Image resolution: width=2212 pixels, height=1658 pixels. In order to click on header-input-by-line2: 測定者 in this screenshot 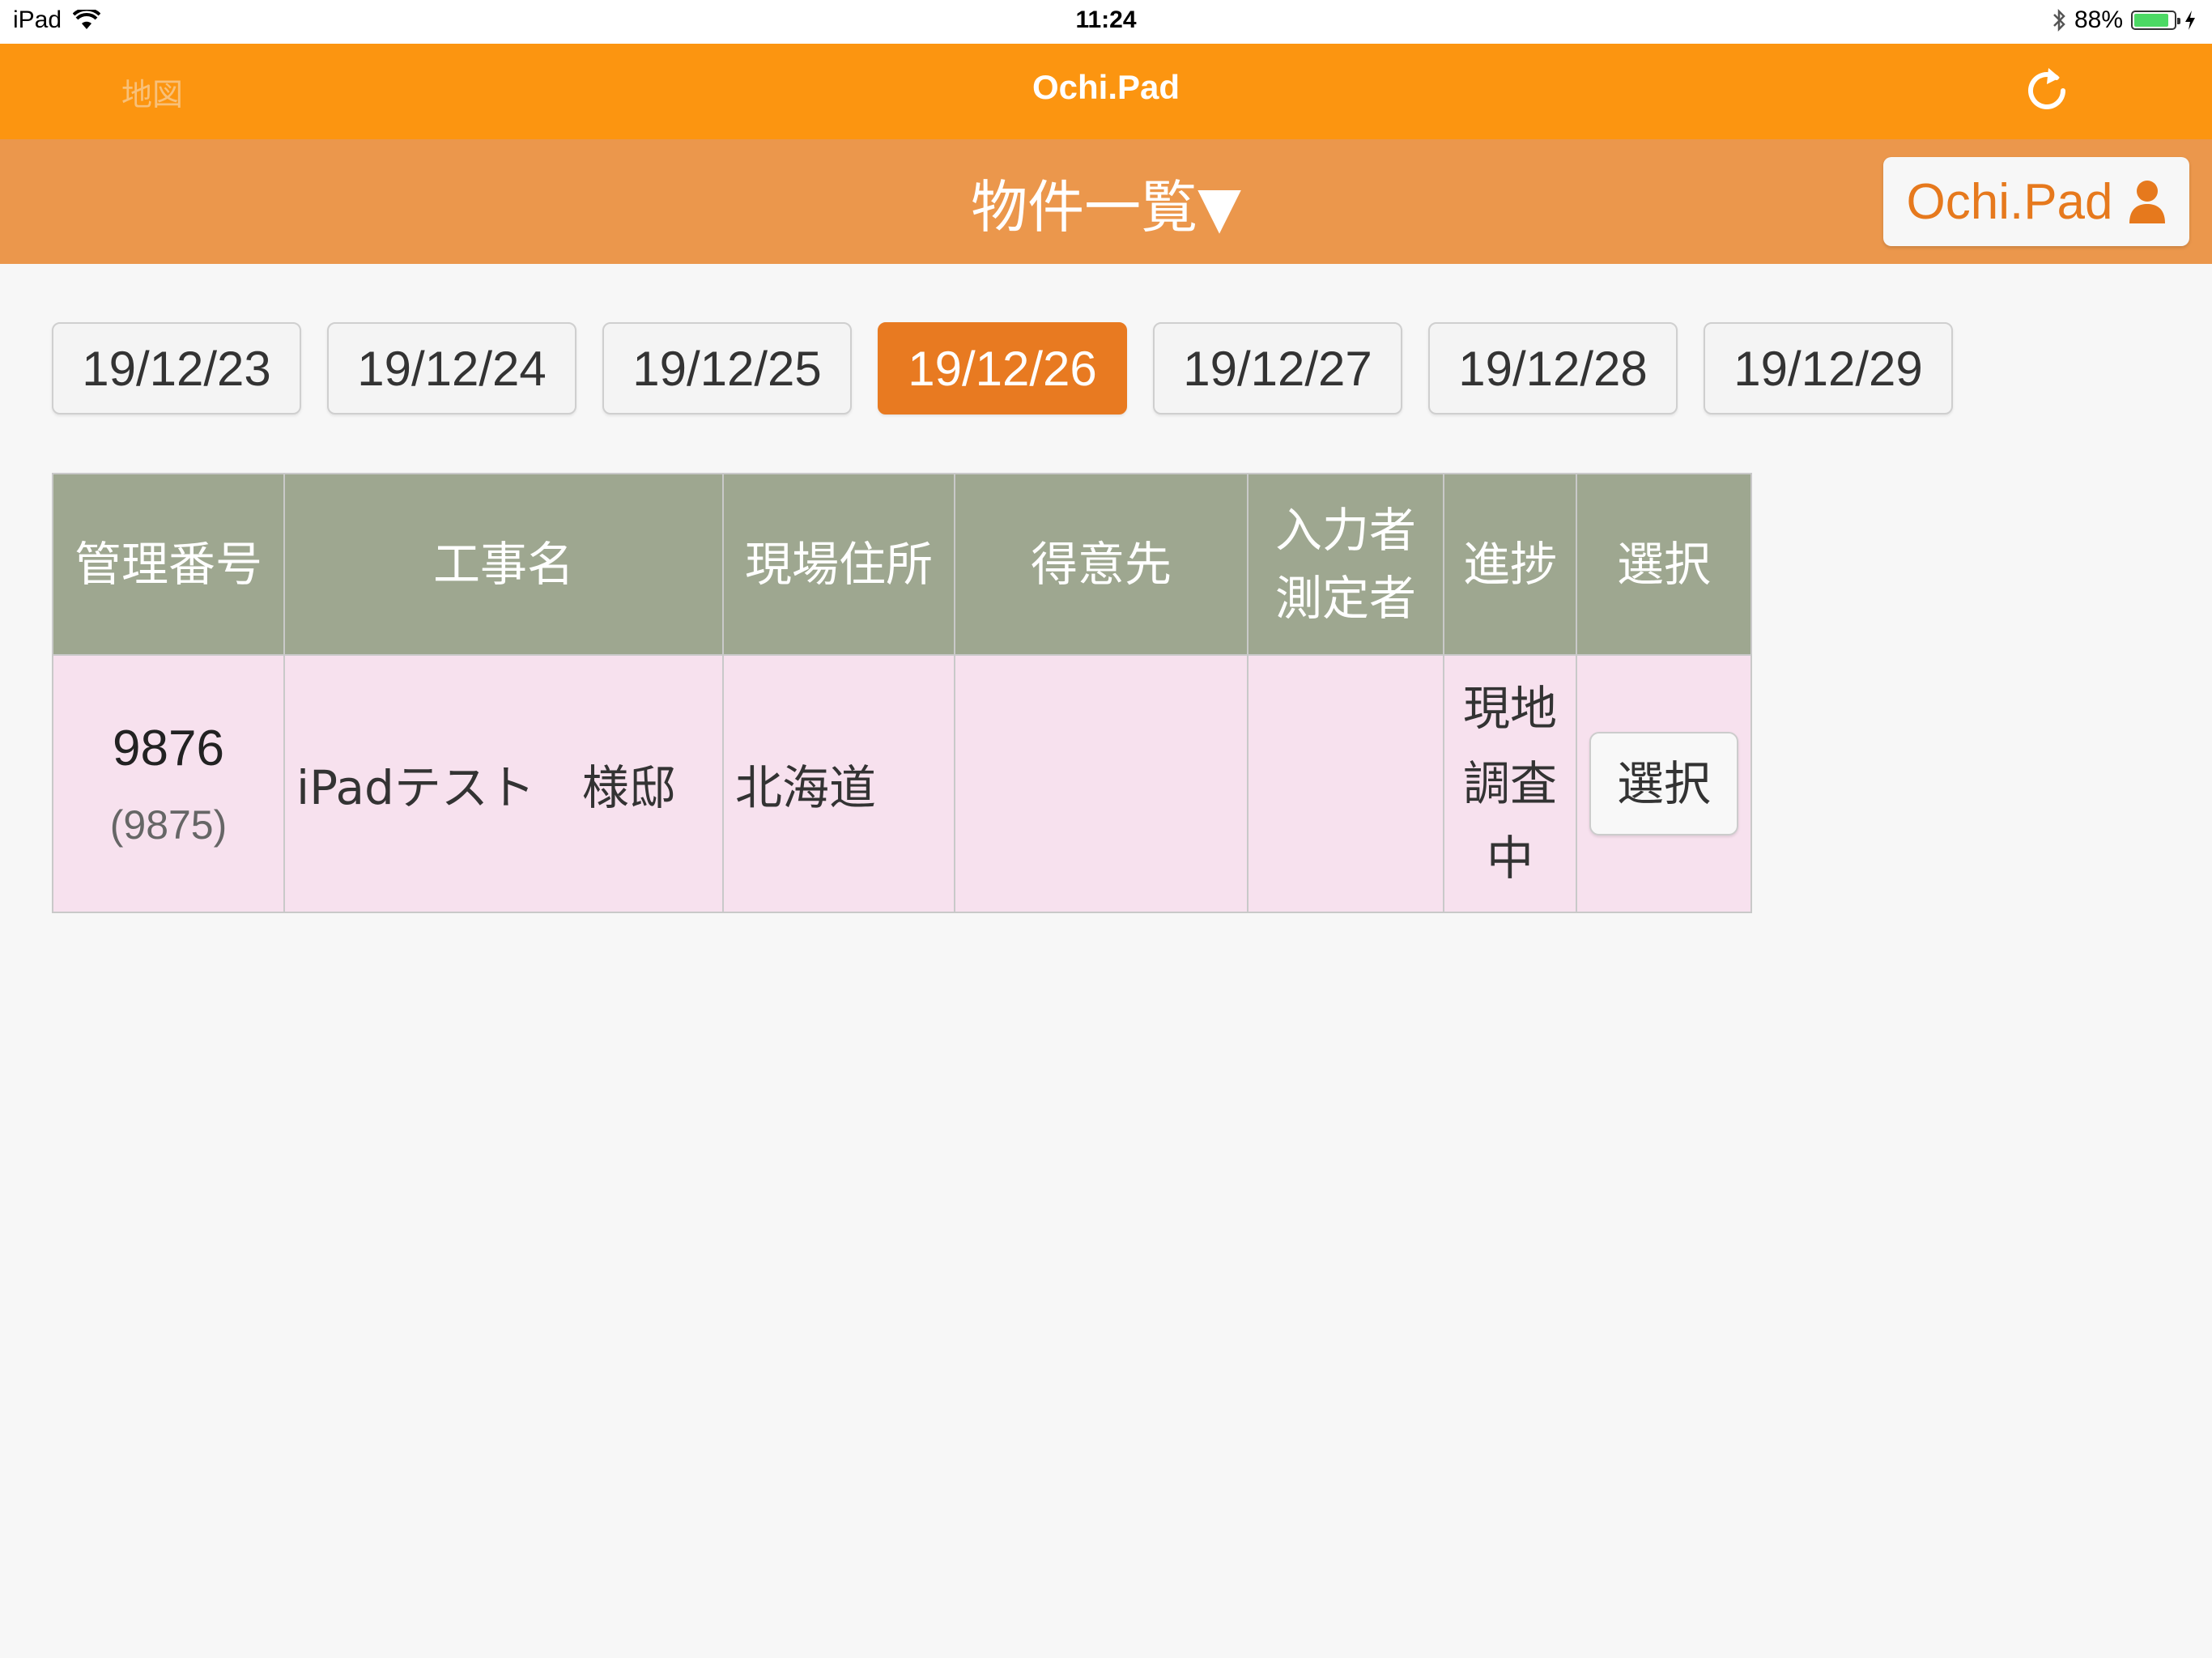, I will do `click(1345, 598)`.